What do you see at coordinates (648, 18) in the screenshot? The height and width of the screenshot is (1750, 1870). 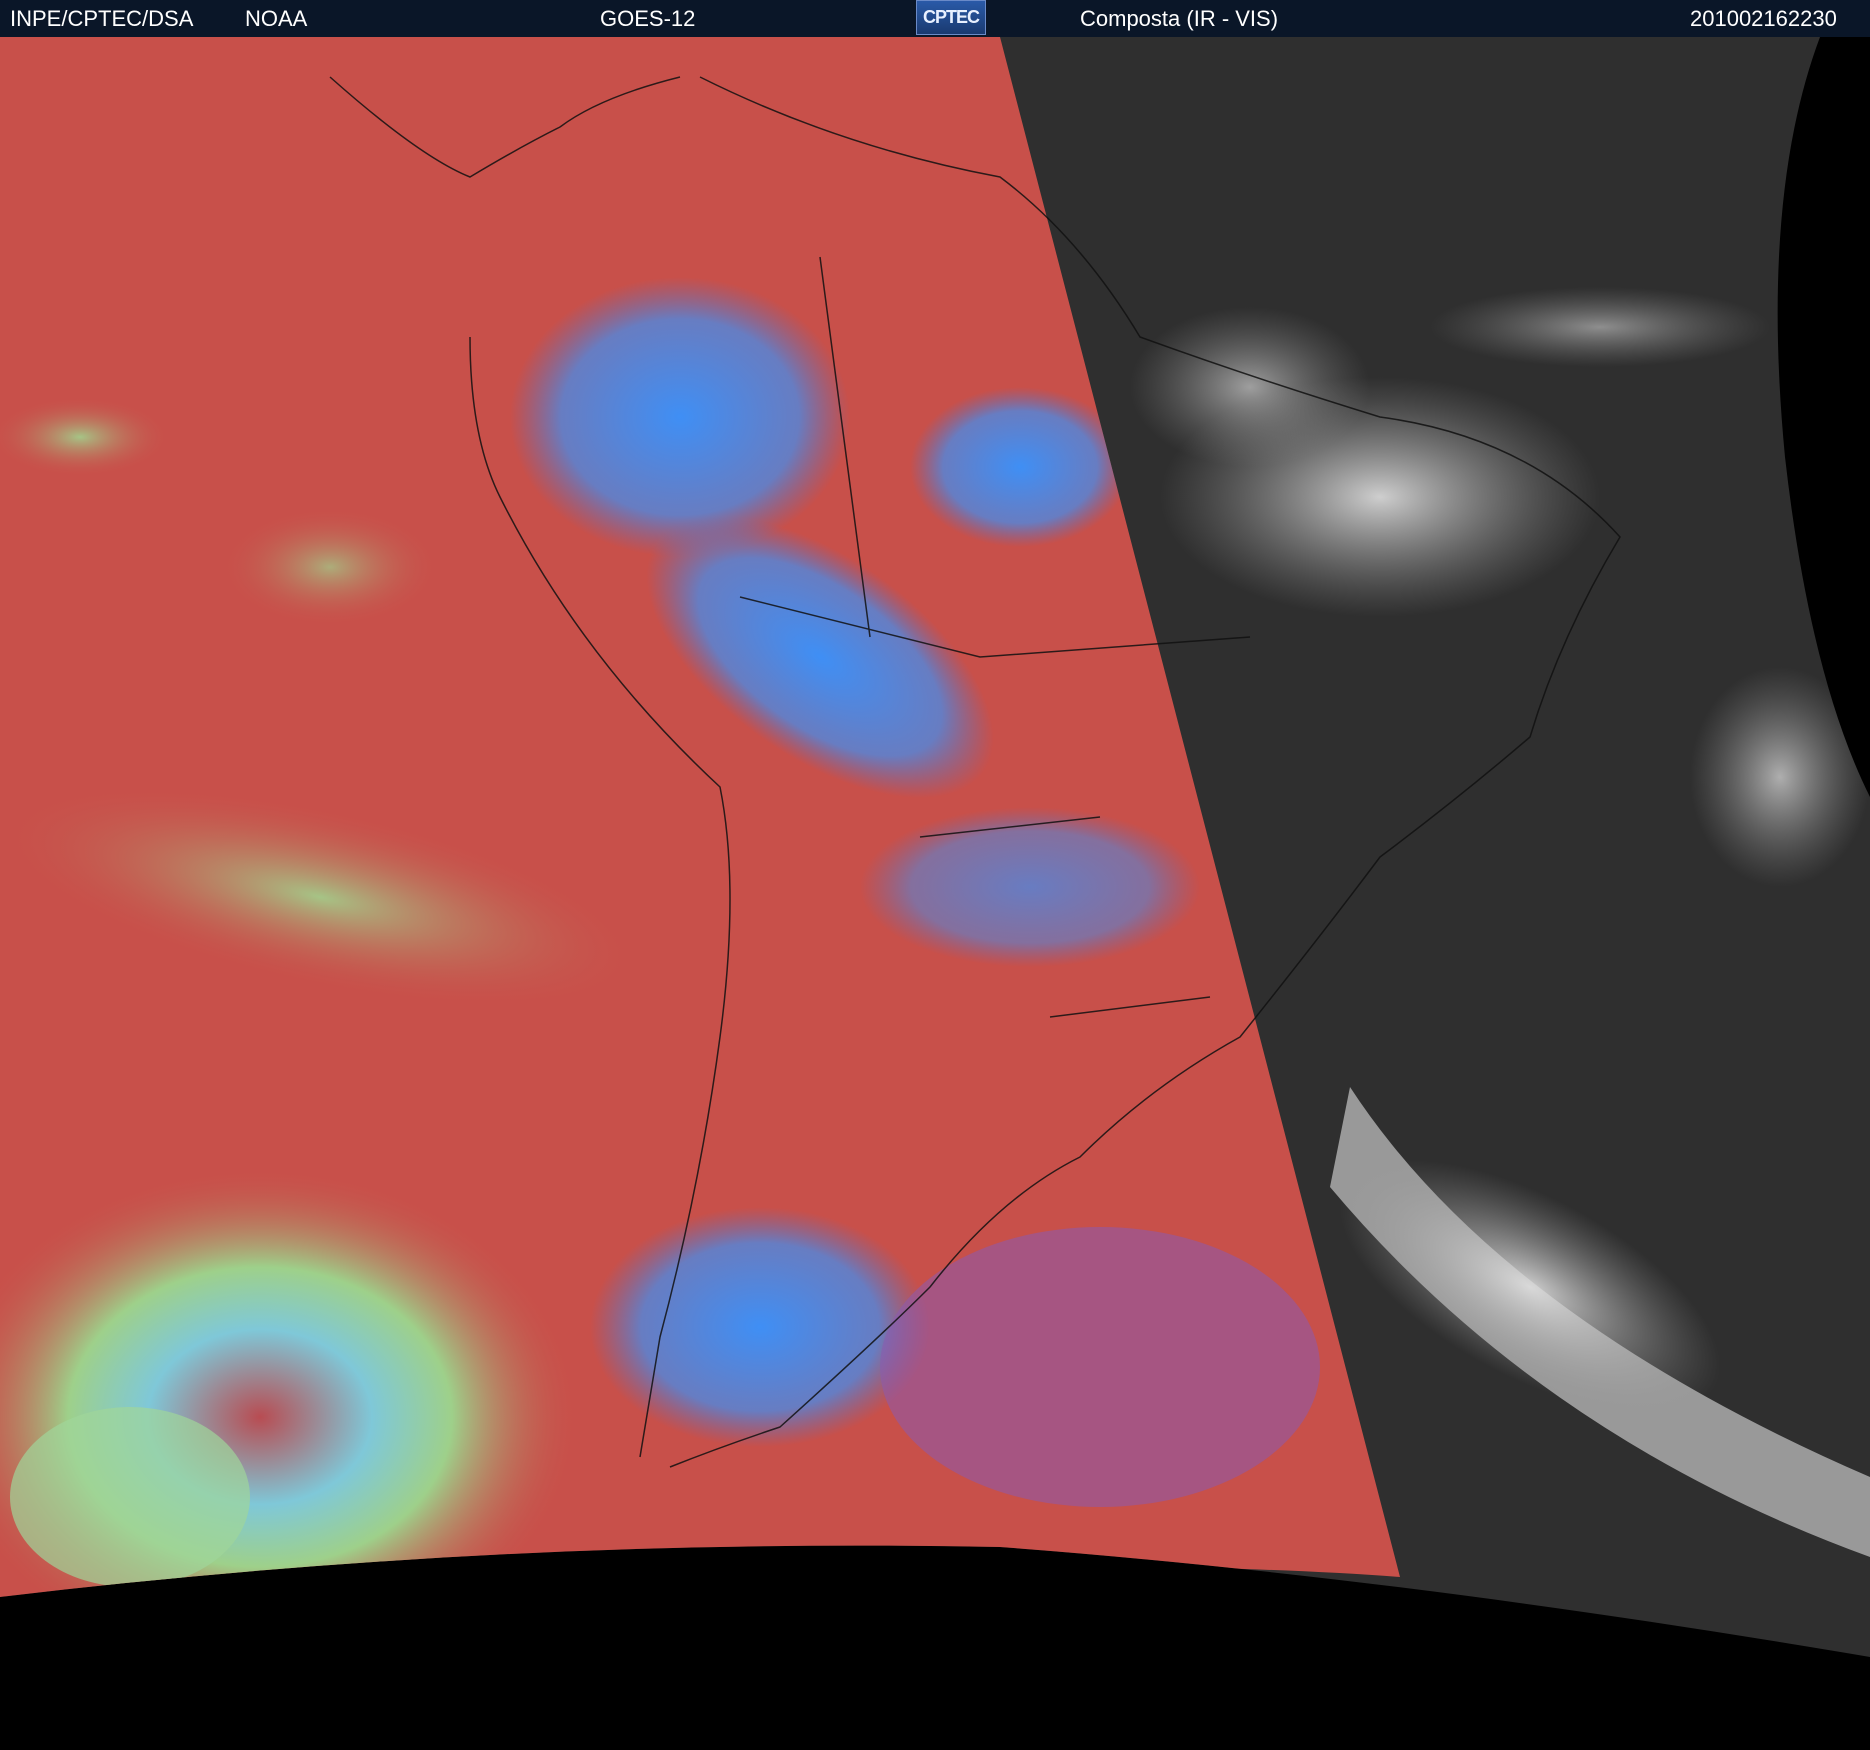 I see `satellite-label: GOES-12` at bounding box center [648, 18].